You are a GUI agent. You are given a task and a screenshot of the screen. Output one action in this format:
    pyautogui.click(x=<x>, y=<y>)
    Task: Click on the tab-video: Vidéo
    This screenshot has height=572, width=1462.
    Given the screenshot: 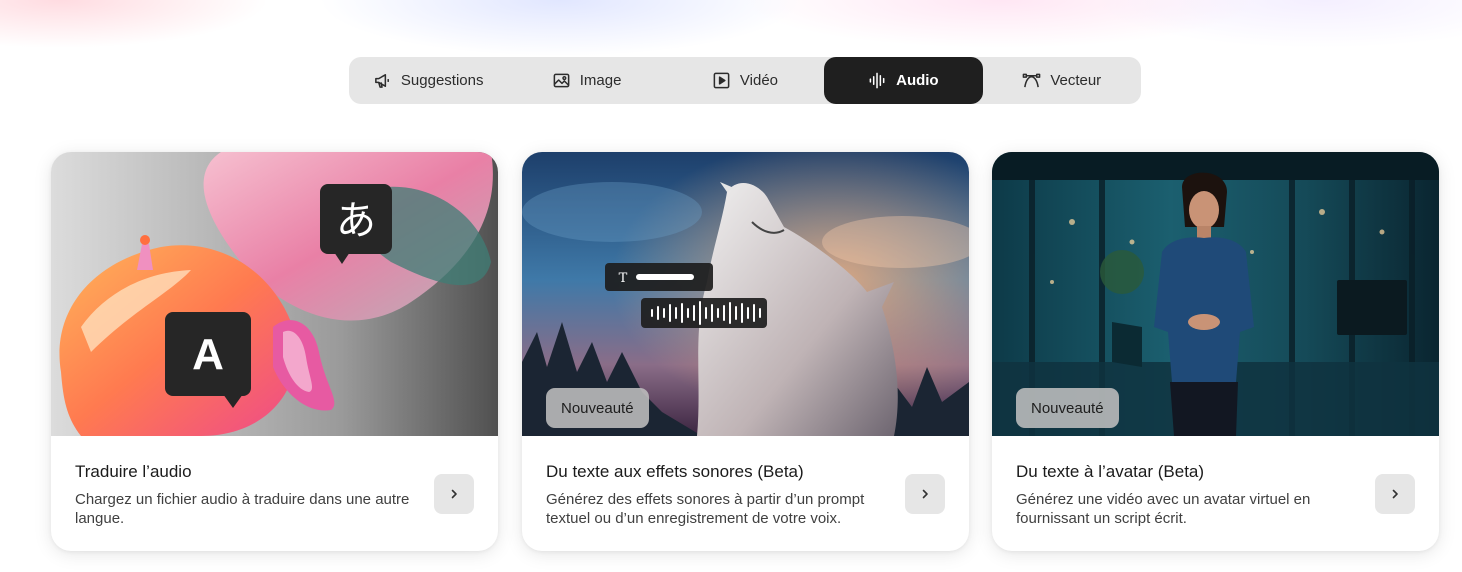 What is the action you would take?
    pyautogui.click(x=745, y=80)
    